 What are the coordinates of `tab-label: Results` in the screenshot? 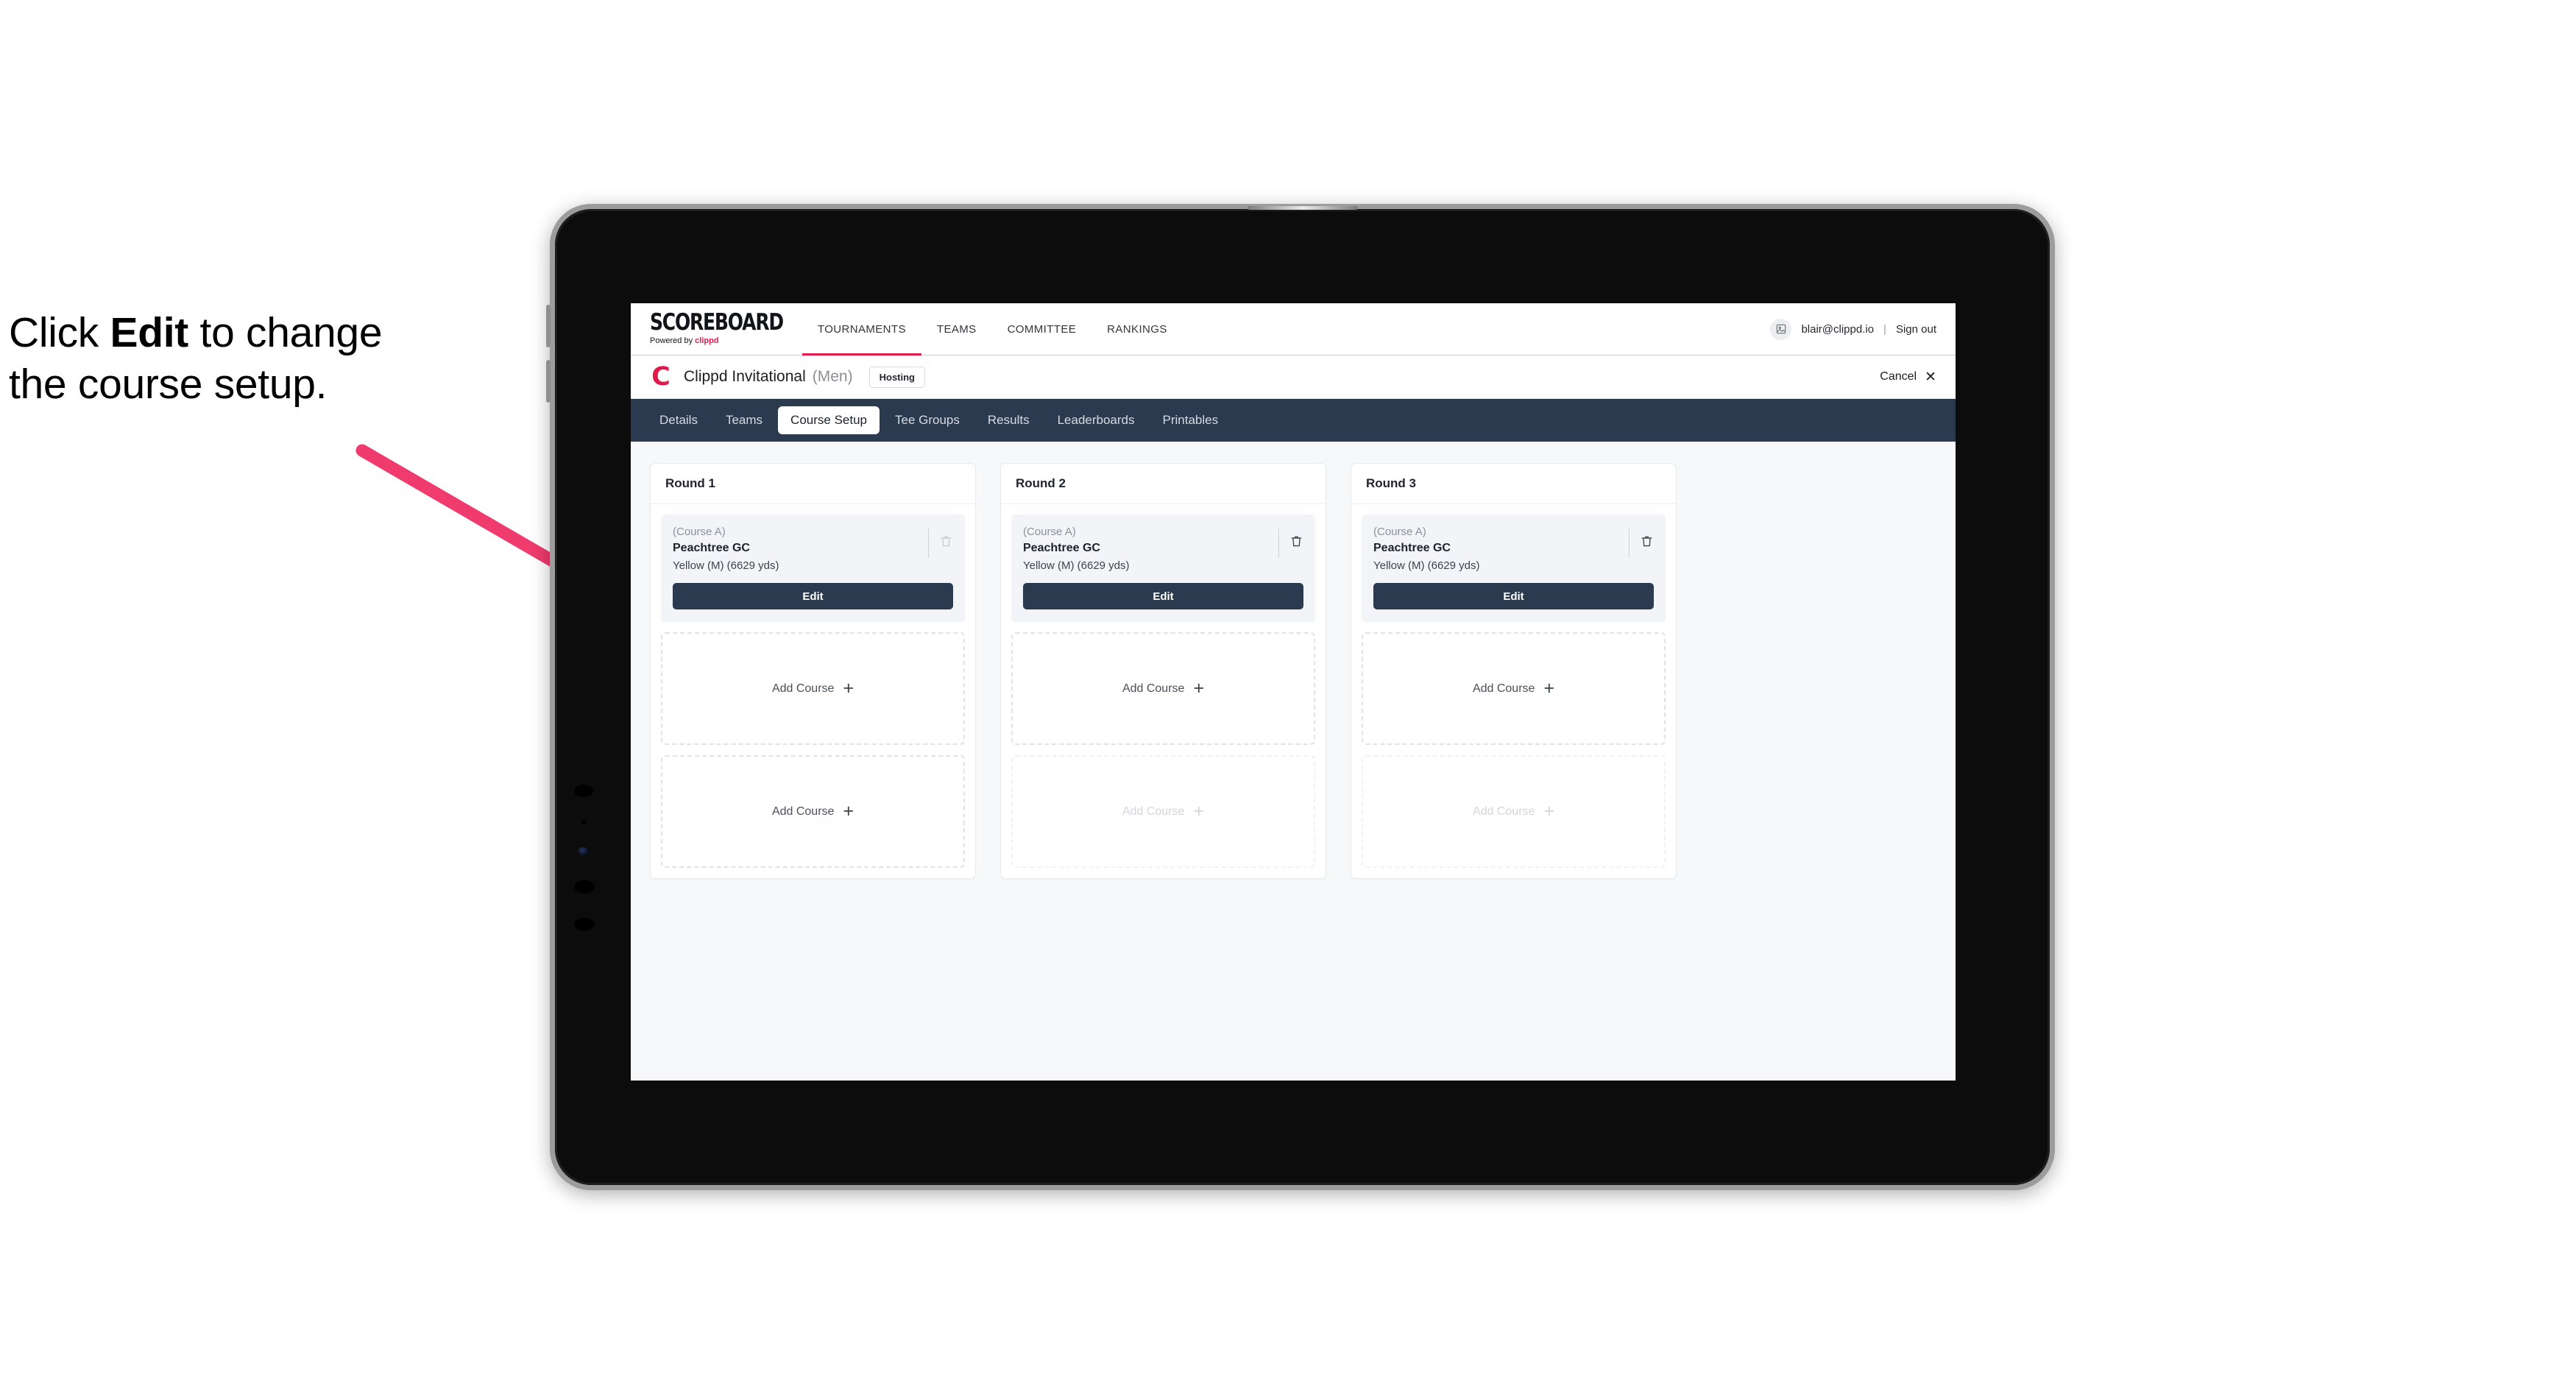 It's located at (1008, 420).